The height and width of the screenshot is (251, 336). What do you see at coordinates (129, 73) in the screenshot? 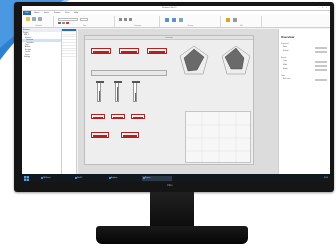
I see `status-bar-widget` at bounding box center [129, 73].